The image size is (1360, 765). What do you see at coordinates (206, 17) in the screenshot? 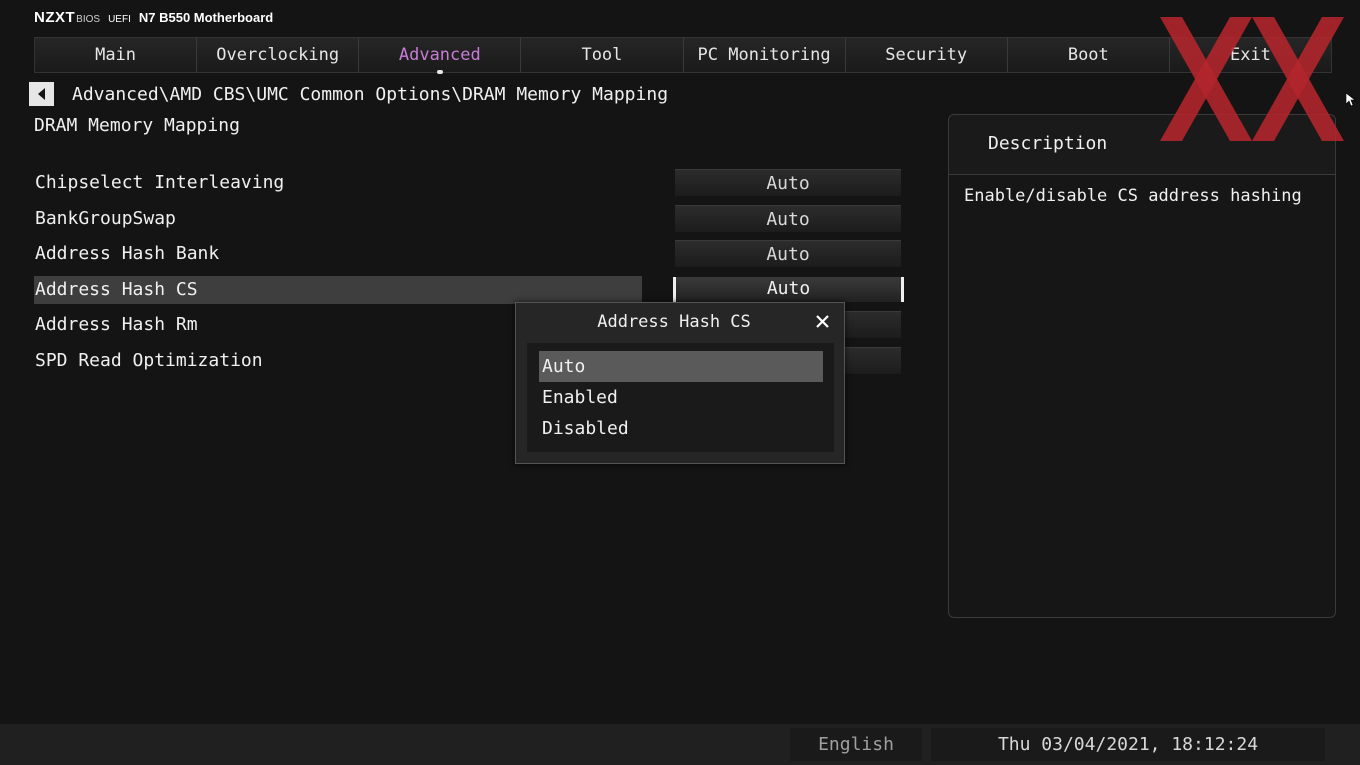
I see `brand-model: N7 B550 Motherboard` at bounding box center [206, 17].